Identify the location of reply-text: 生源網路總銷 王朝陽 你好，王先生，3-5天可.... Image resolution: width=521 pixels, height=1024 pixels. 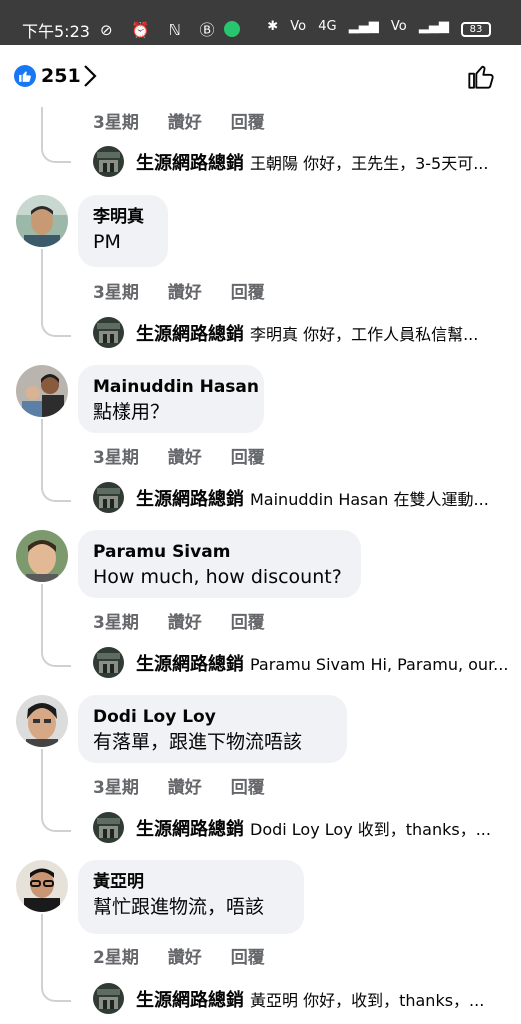
(323, 162).